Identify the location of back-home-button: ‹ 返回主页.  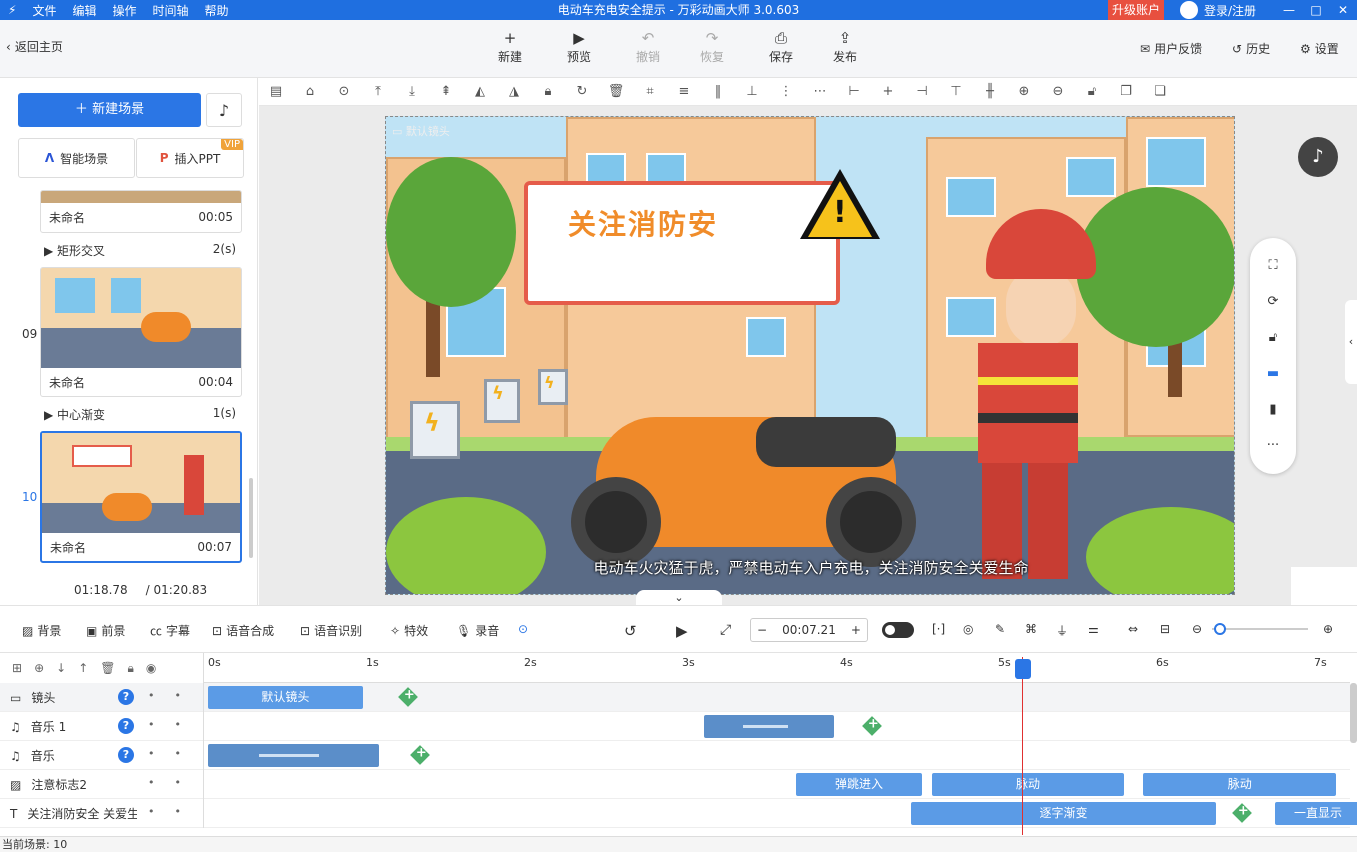
(34, 46).